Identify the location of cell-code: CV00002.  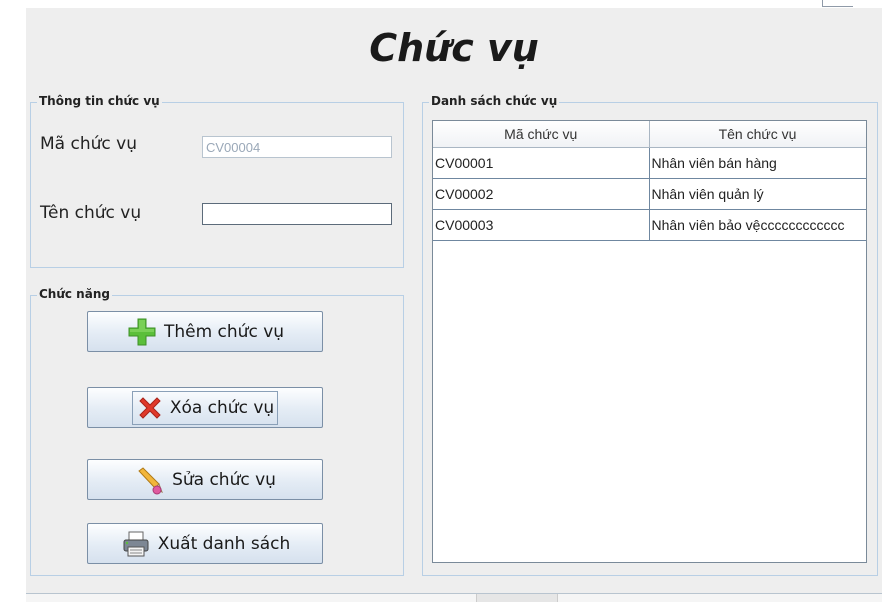
(541, 194).